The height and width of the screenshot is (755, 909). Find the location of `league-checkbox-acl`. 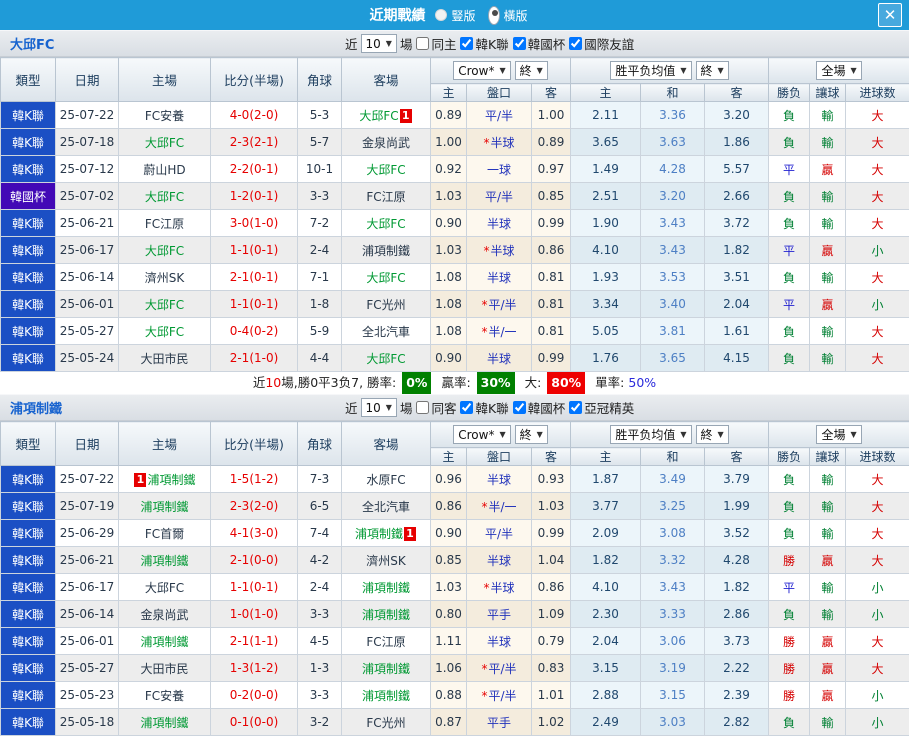

league-checkbox-acl is located at coordinates (576, 407).